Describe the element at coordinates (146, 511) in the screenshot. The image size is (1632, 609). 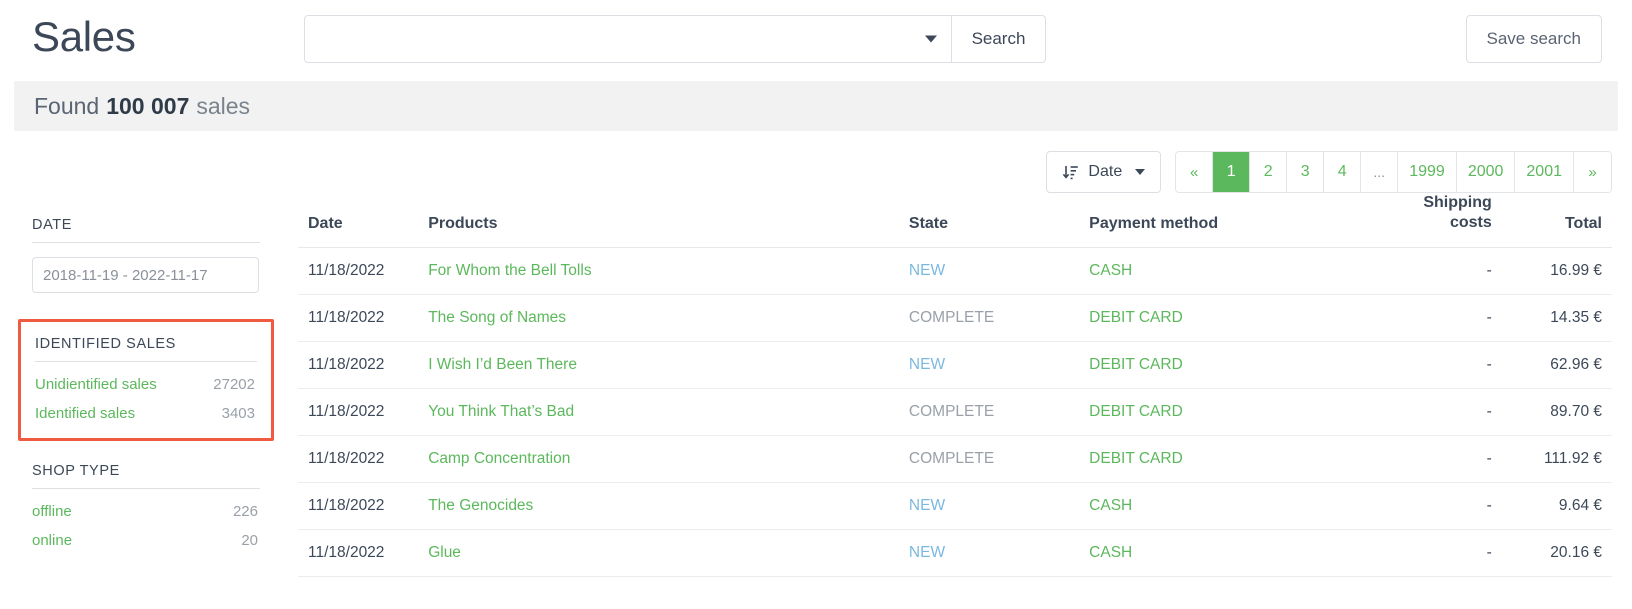
I see `facet-row-offline: offline 226` at that location.